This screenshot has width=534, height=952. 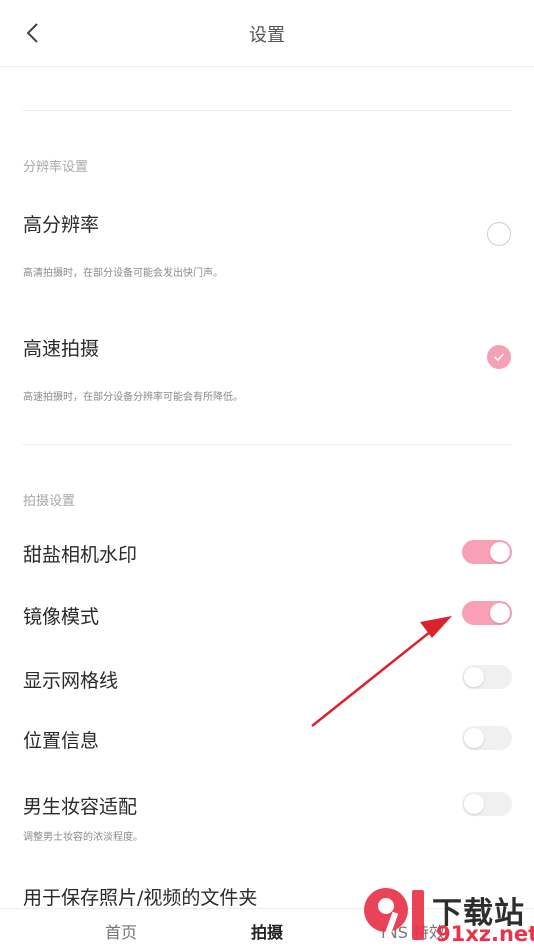 I want to click on section-label-shooting: 拍摄设置, so click(x=49, y=501).